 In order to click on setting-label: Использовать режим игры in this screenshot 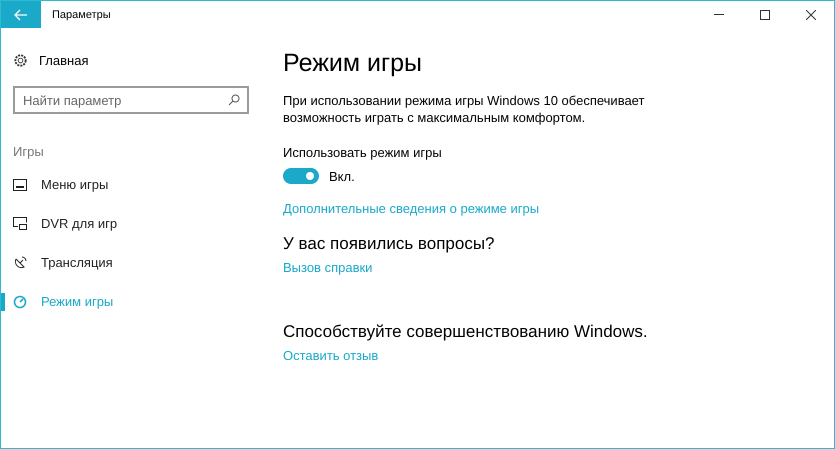, I will do `click(363, 152)`.